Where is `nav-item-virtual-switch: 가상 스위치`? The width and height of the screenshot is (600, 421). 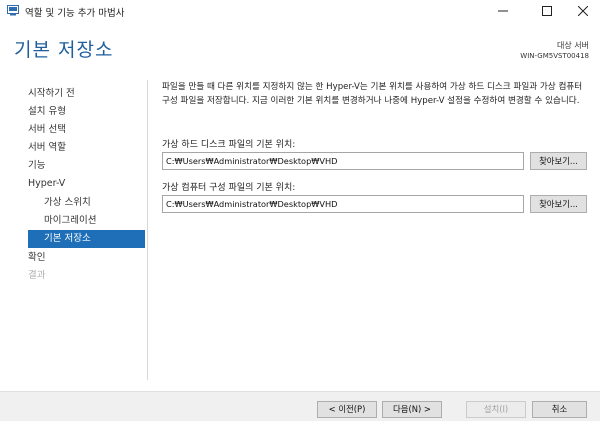
nav-item-virtual-switch: 가상 스위치 is located at coordinates (67, 203).